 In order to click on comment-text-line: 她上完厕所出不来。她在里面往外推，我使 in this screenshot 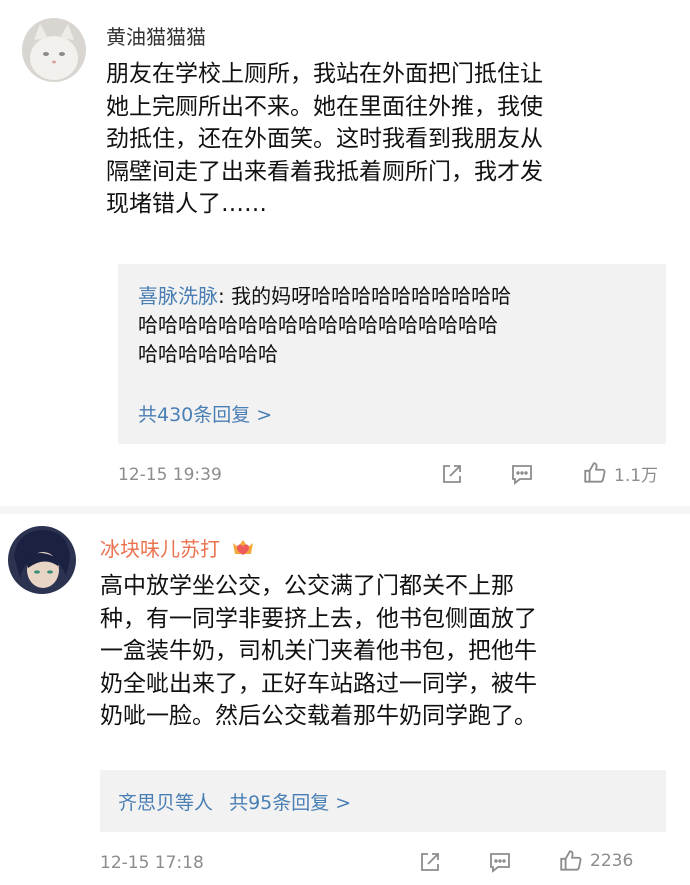, I will do `click(324, 106)`.